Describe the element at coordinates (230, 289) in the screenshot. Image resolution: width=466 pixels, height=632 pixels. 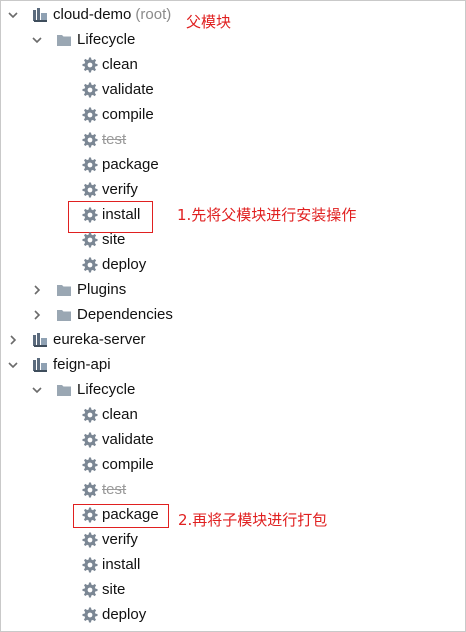
I see `tree-node-plugins: Plugins` at that location.